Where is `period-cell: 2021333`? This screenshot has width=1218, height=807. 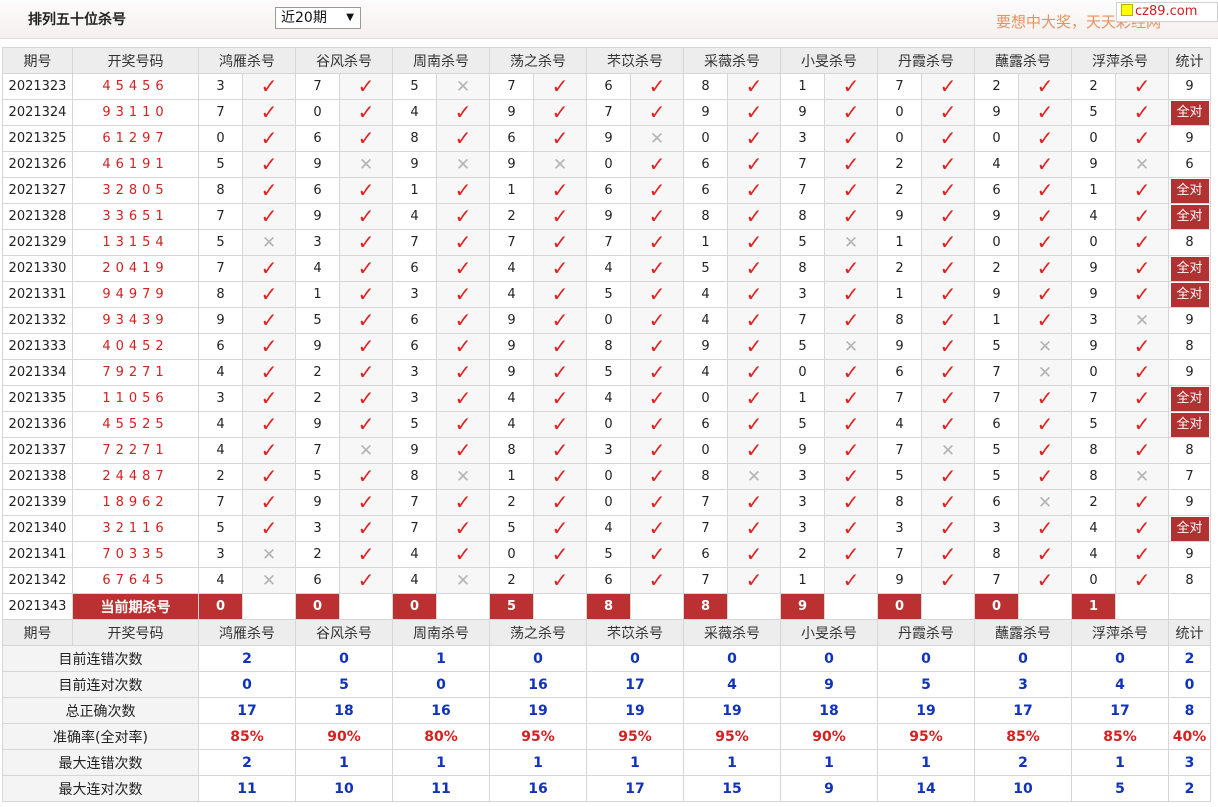 period-cell: 2021333 is located at coordinates (37, 346).